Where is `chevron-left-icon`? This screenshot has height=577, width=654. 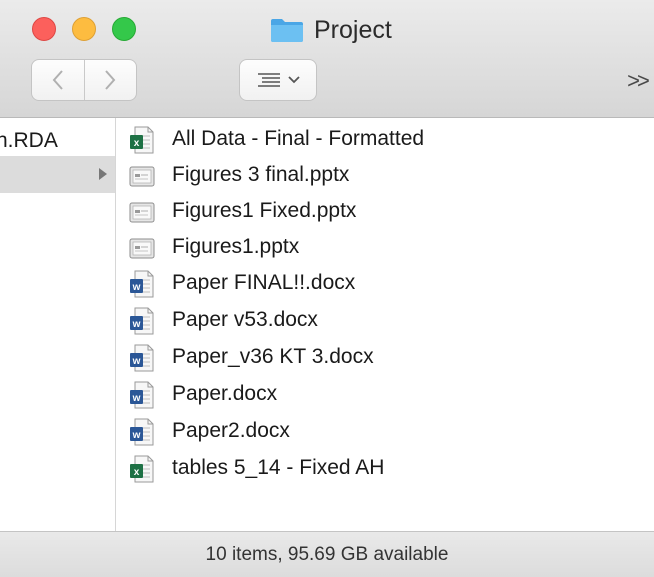
chevron-left-icon is located at coordinates (57, 80).